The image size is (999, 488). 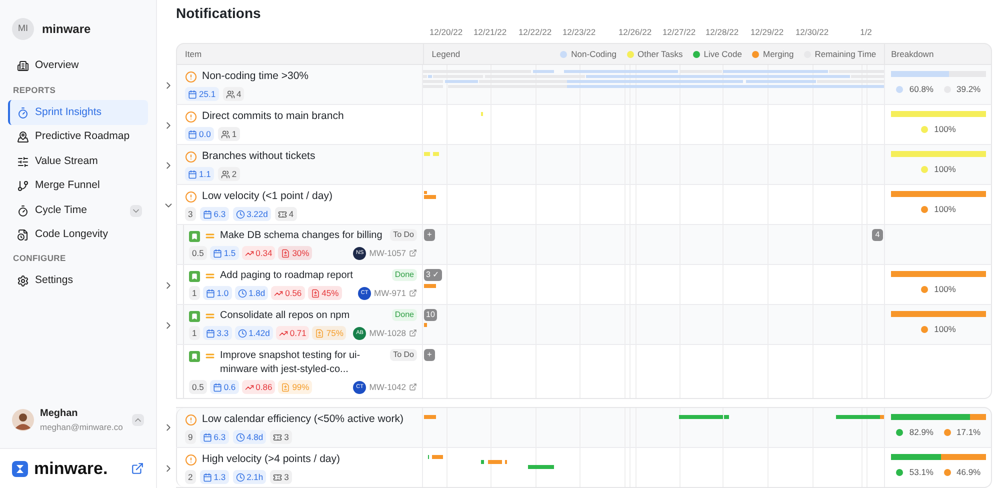 What do you see at coordinates (78, 235) in the screenshot?
I see `nav-item: Code Longevity` at bounding box center [78, 235].